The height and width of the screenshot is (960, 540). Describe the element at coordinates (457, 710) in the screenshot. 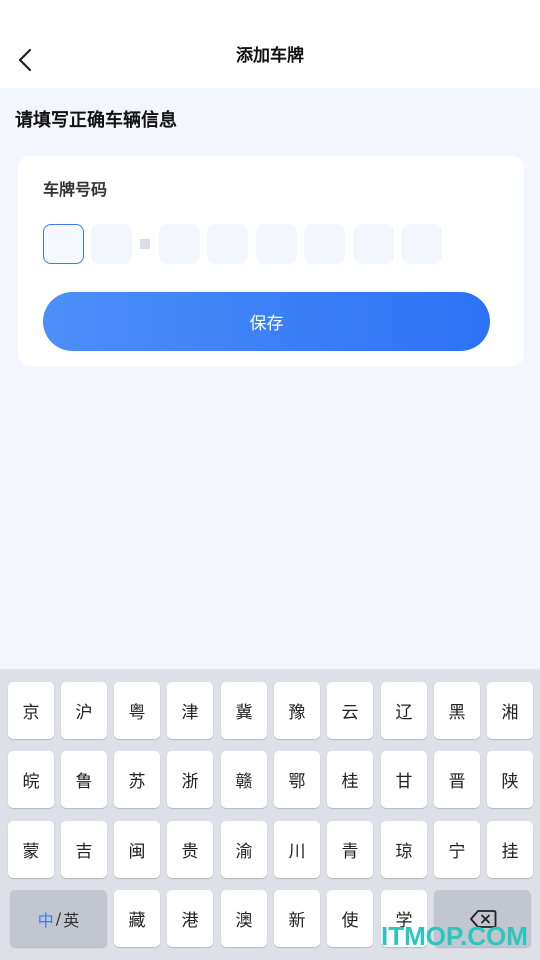

I see `key-province: 黑` at that location.